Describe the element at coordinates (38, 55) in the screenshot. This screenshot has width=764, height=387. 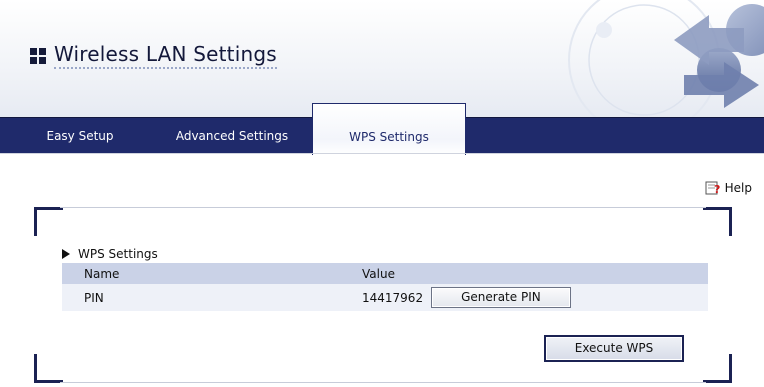
I see `grid-icon` at that location.